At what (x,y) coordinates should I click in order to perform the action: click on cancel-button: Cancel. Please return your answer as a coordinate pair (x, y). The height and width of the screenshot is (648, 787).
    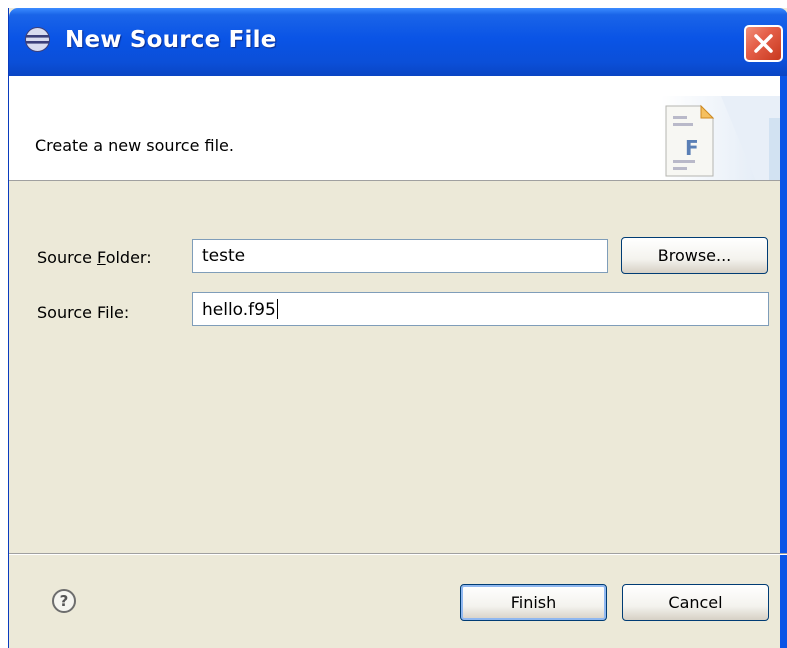
    Looking at the image, I should click on (695, 602).